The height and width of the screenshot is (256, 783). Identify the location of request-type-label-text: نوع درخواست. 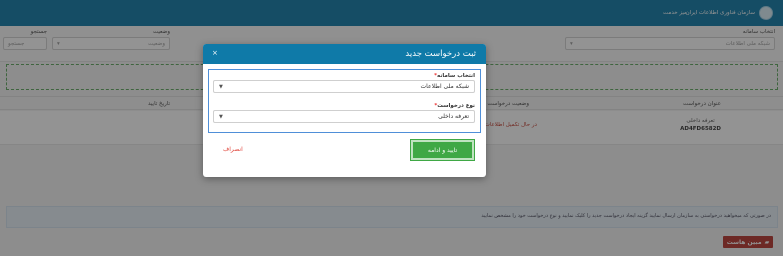
(456, 106).